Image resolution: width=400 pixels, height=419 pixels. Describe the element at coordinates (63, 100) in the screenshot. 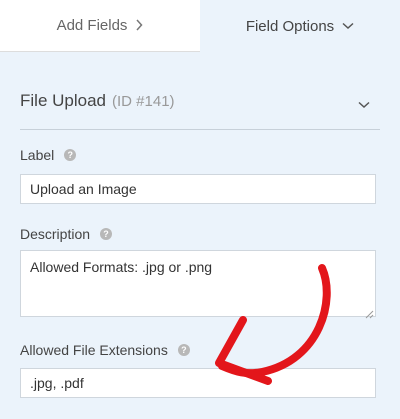

I see `field-title: File Upload` at that location.